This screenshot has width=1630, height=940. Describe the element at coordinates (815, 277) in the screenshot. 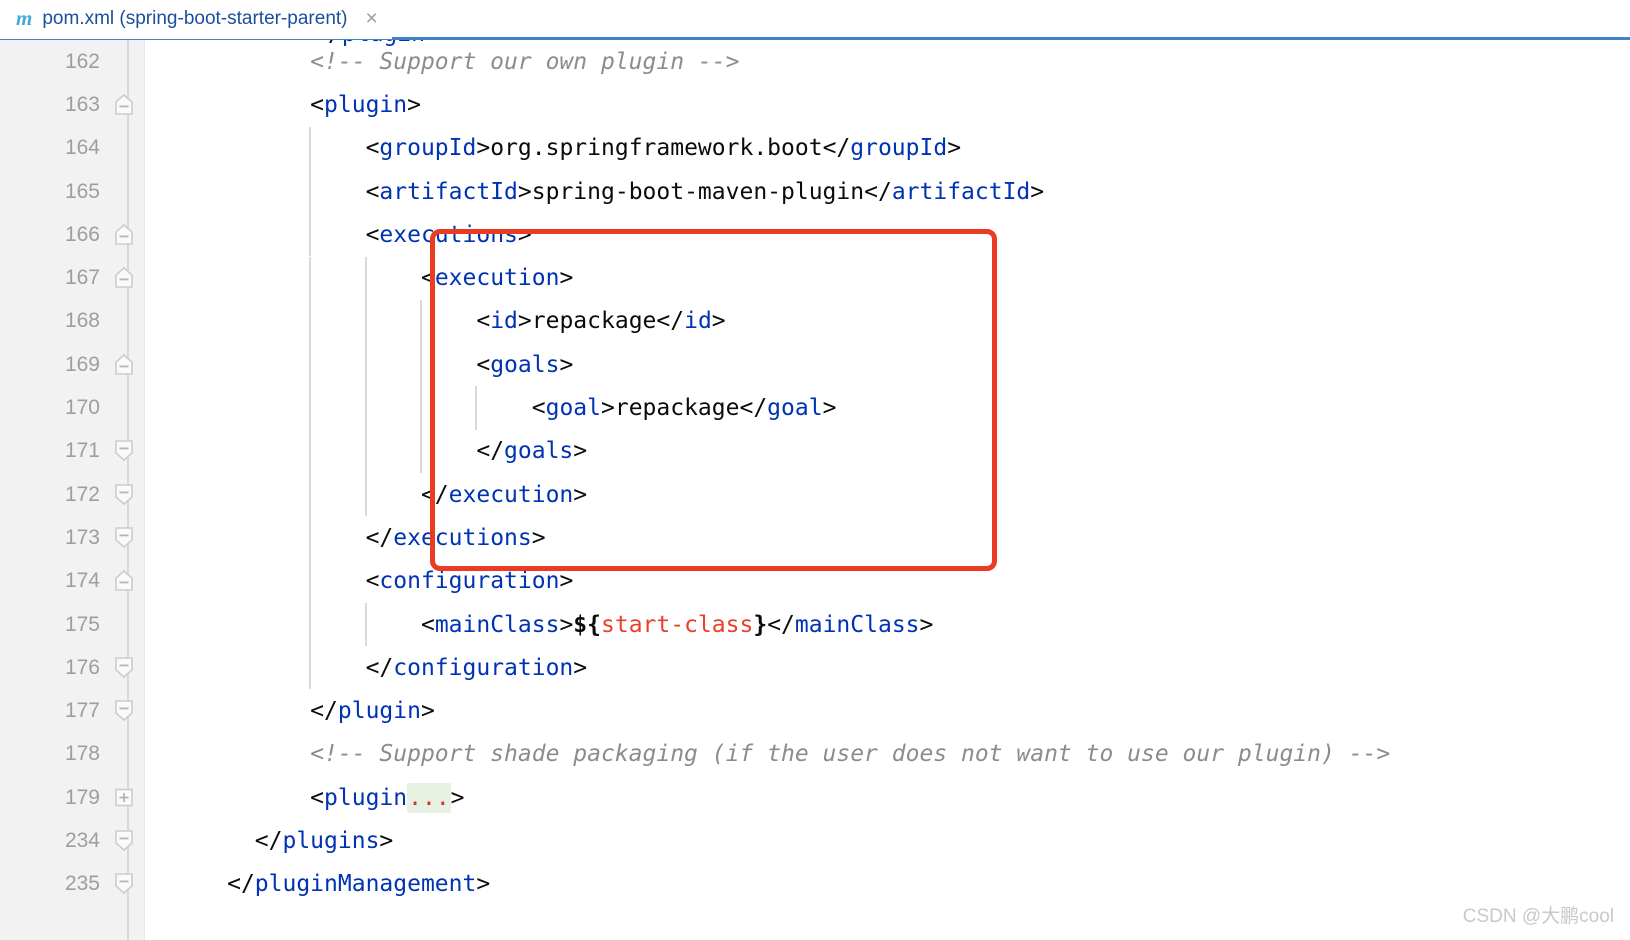

I see `code-line: 167 < execution >` at that location.